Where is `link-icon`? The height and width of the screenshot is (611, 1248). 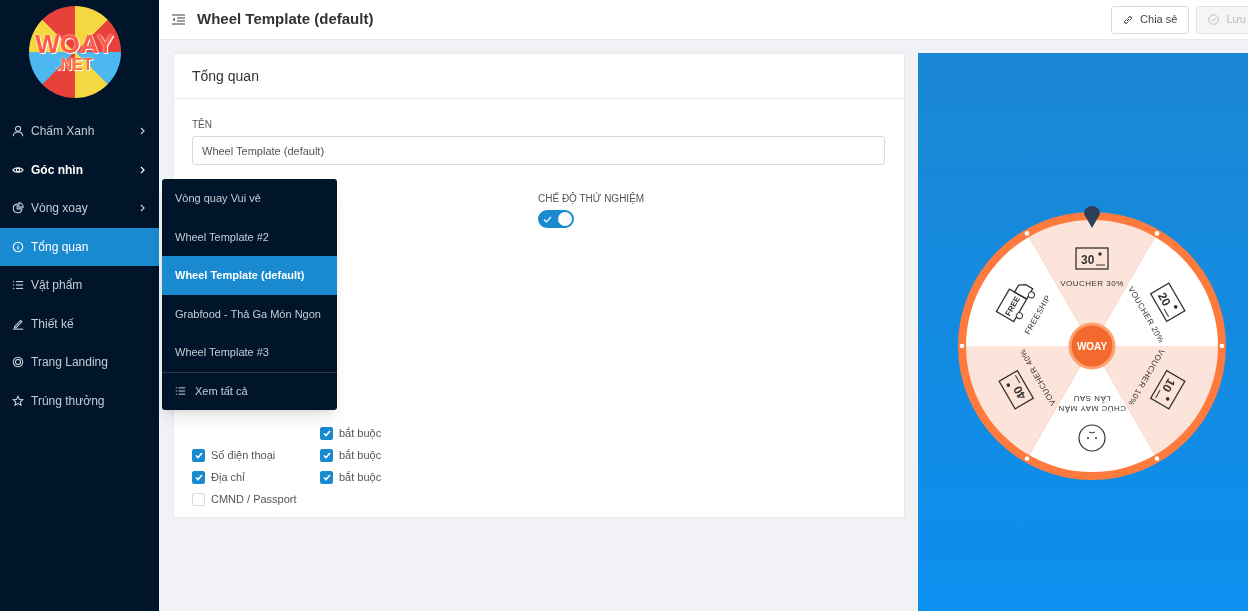 link-icon is located at coordinates (1128, 19).